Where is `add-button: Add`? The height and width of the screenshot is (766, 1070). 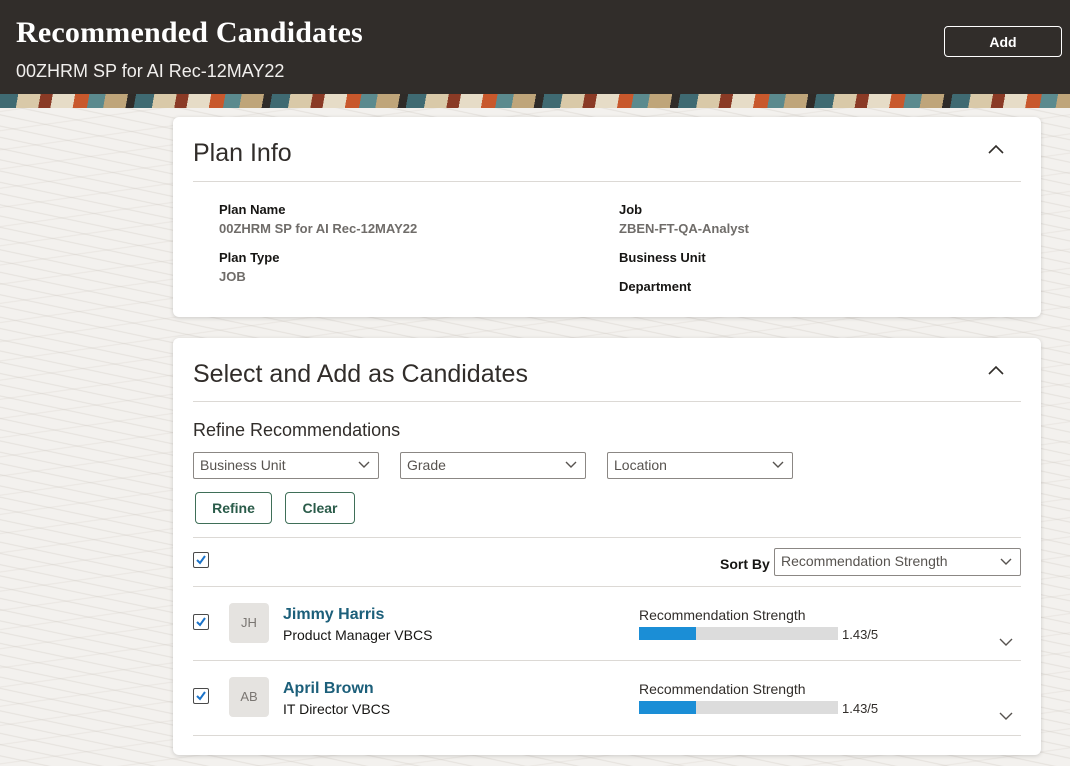
add-button: Add is located at coordinates (1003, 41).